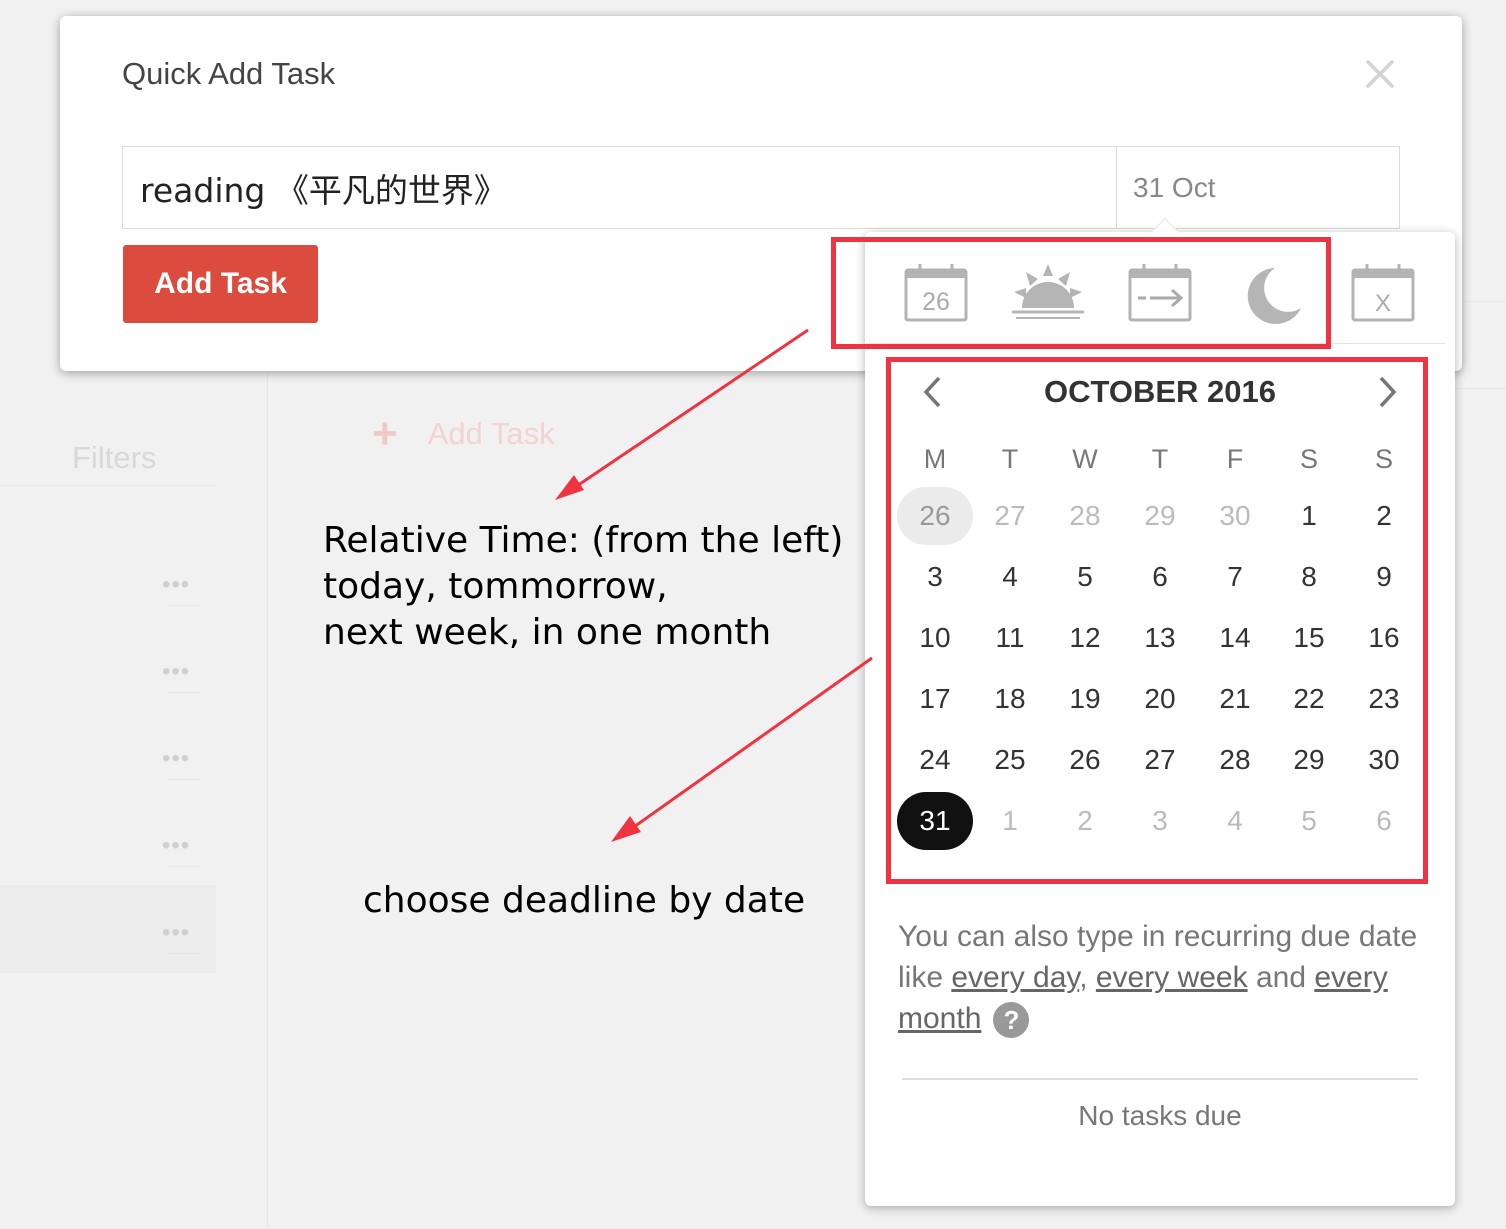 This screenshot has width=1506, height=1229. Describe the element at coordinates (1172, 977) in the screenshot. I see `every-week-link: every week` at that location.